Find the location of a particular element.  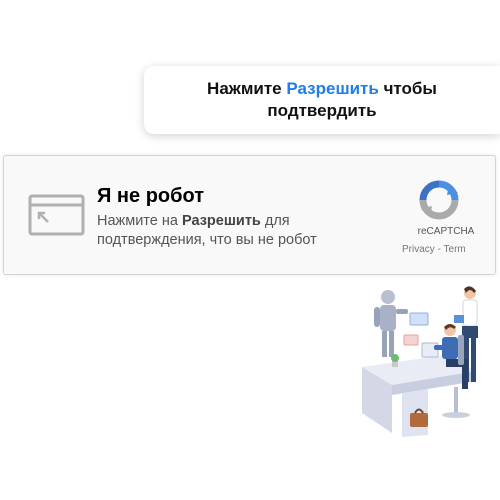

browser-window-icon is located at coordinates (56, 215).